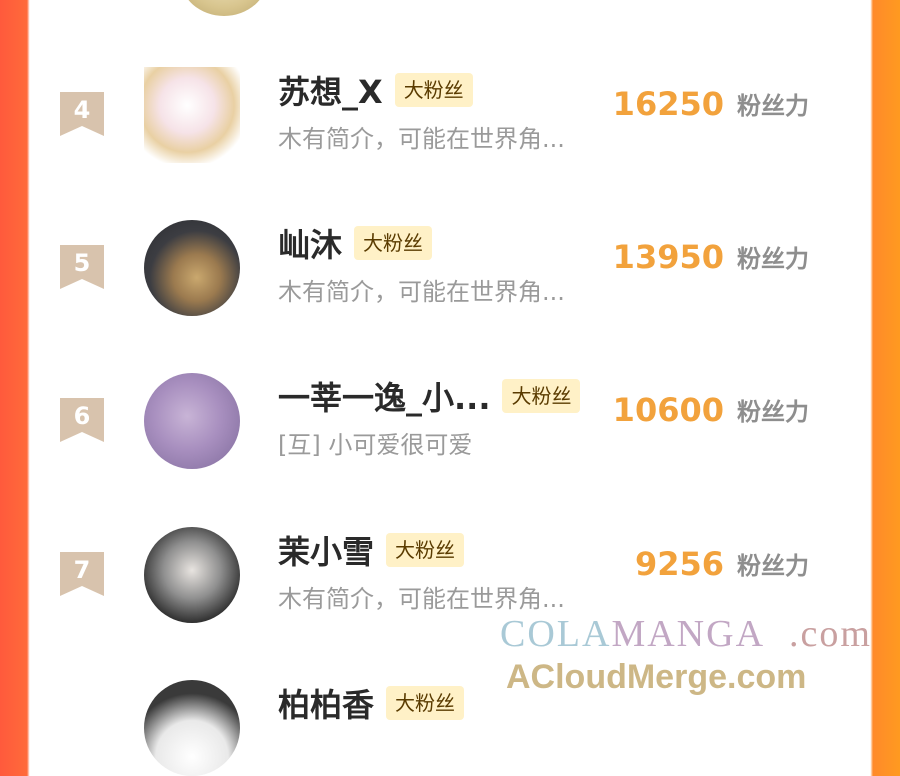 The image size is (900, 776). I want to click on user-name: 苏想_X 大粉丝, so click(375, 92).